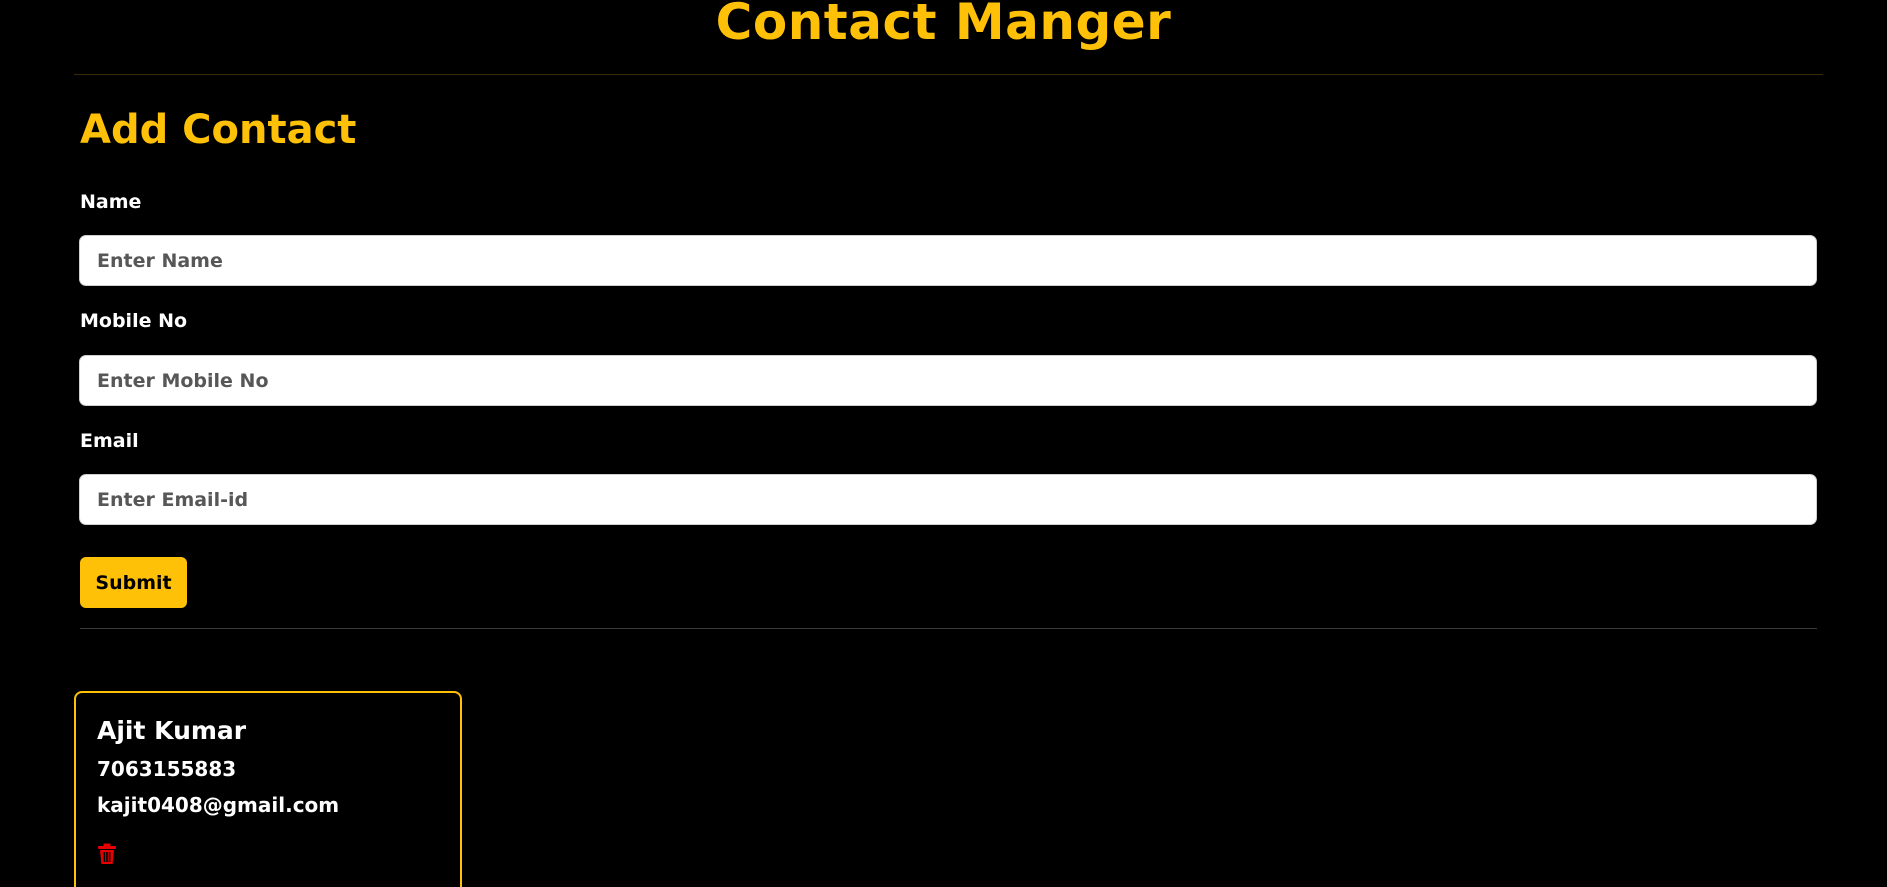 Image resolution: width=1887 pixels, height=887 pixels. I want to click on add-contact-heading: Add Contact, so click(218, 130).